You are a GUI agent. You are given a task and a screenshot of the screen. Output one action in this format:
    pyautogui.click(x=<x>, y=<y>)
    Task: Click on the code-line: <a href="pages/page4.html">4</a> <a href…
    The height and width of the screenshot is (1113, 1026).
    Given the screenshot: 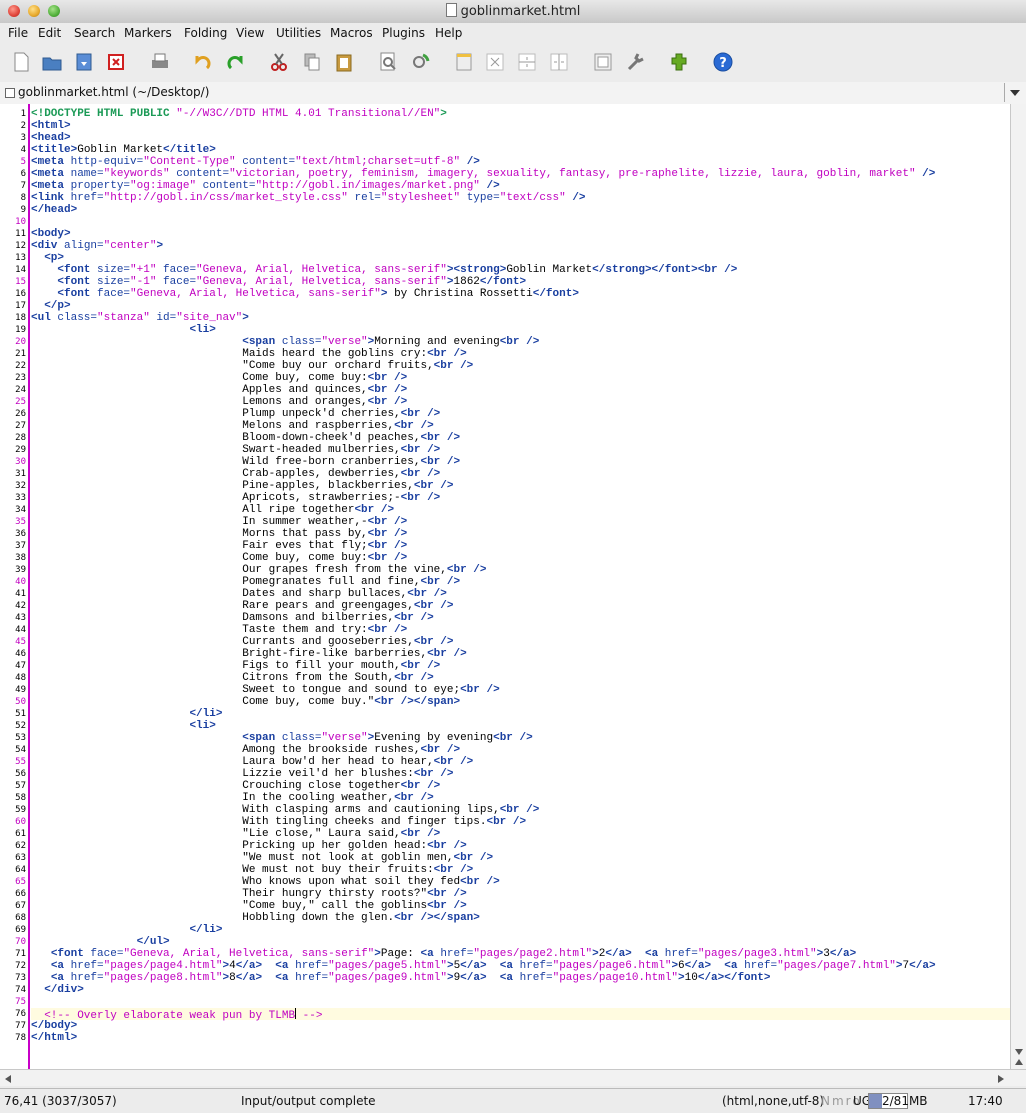 What is the action you would take?
    pyautogui.click(x=483, y=966)
    